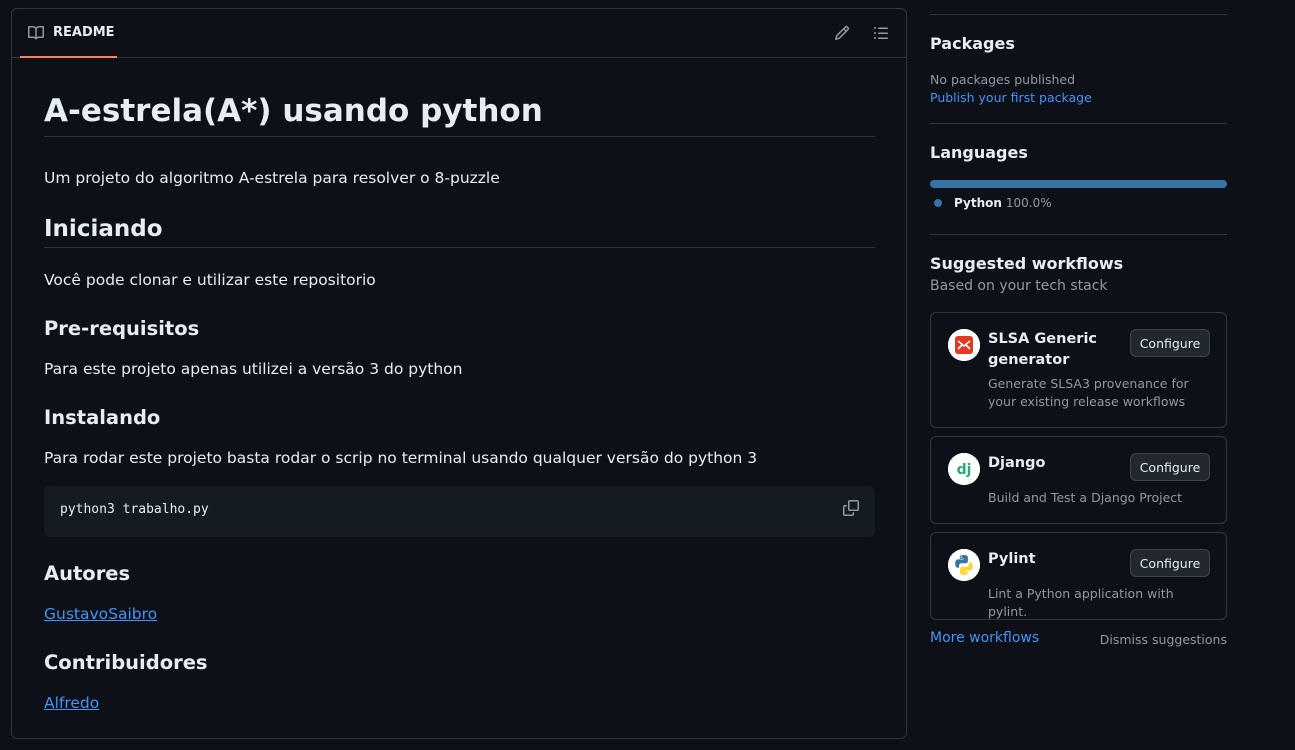  Describe the element at coordinates (126, 662) in the screenshot. I see `heading-contribuidores: Contribuidores` at that location.